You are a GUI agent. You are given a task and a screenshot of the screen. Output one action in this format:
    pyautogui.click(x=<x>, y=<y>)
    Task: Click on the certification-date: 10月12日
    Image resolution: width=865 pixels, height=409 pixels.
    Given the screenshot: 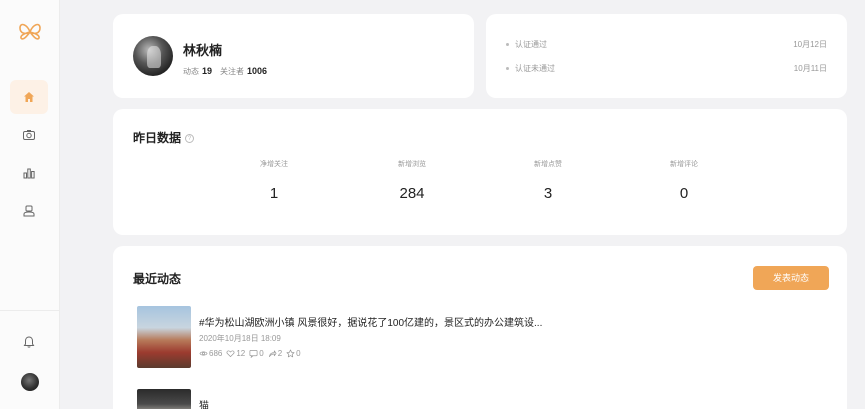 What is the action you would take?
    pyautogui.click(x=810, y=44)
    